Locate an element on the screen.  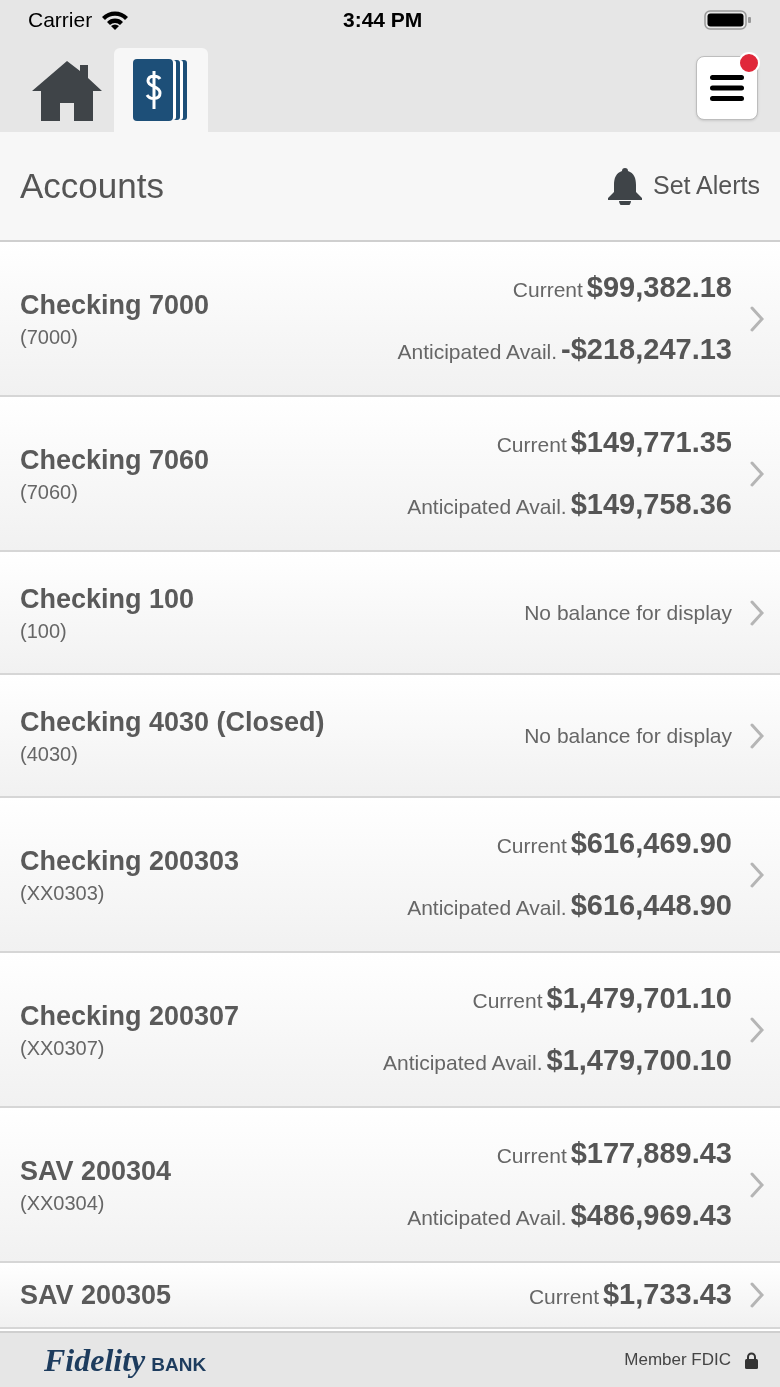
account-number: (XX0303) is located at coordinates (63, 893).